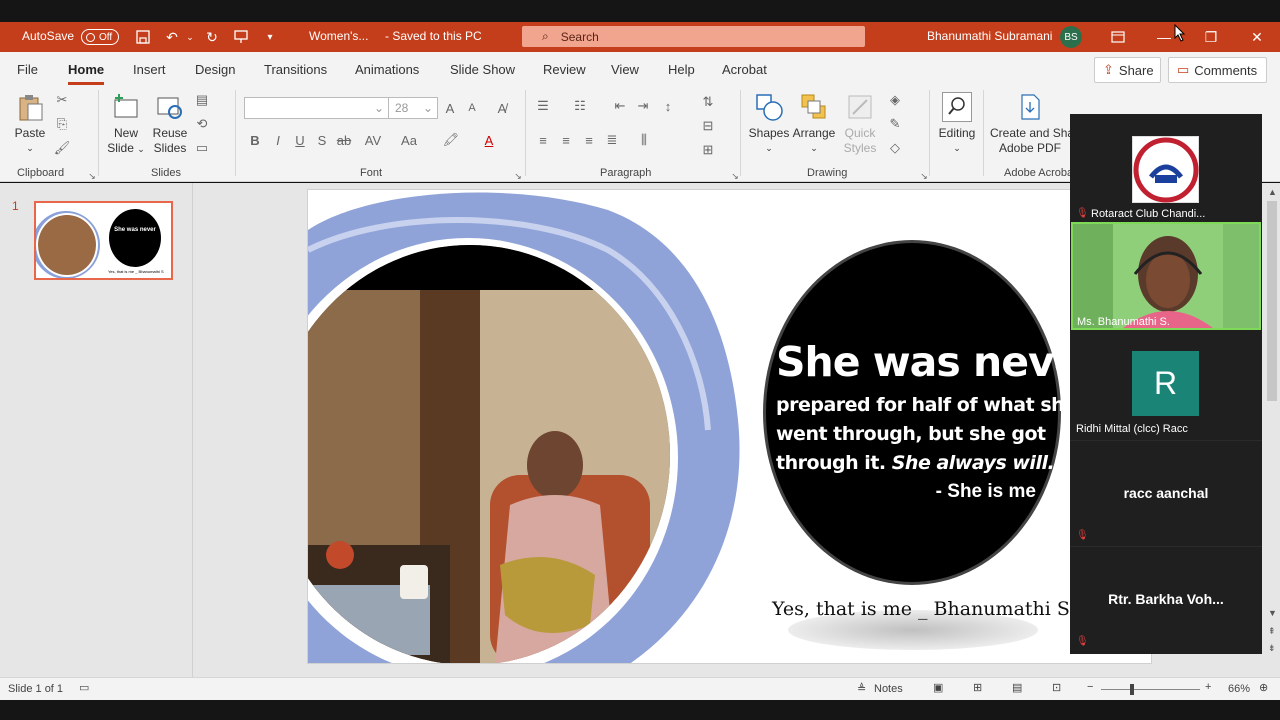 The height and width of the screenshot is (720, 1280). I want to click on zoom-in-icon: +, so click(1208, 687).